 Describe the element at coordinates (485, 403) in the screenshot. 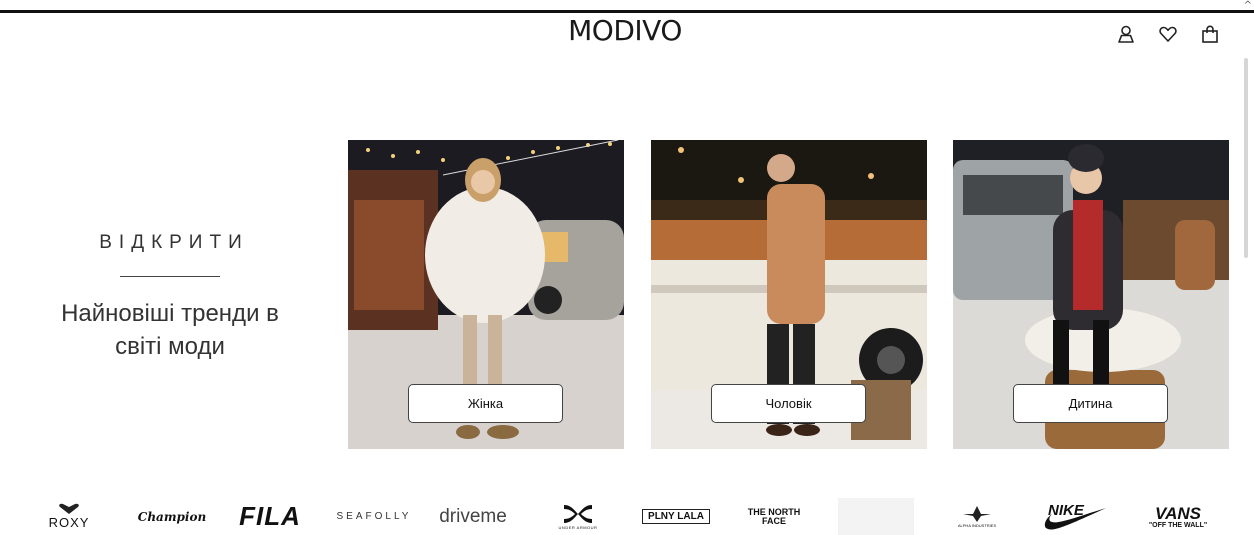

I see `category-button-woman: Жінка` at that location.